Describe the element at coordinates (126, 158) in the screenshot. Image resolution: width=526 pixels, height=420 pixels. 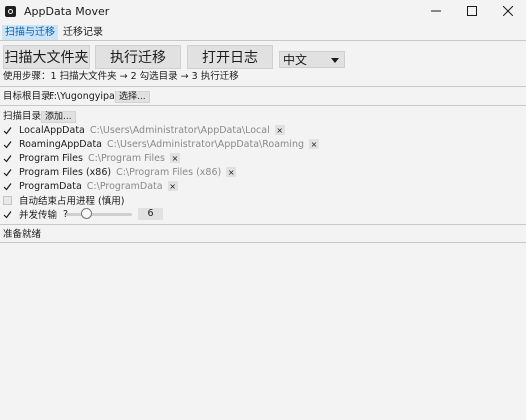
I see `dir-path: C:\Program Files` at that location.